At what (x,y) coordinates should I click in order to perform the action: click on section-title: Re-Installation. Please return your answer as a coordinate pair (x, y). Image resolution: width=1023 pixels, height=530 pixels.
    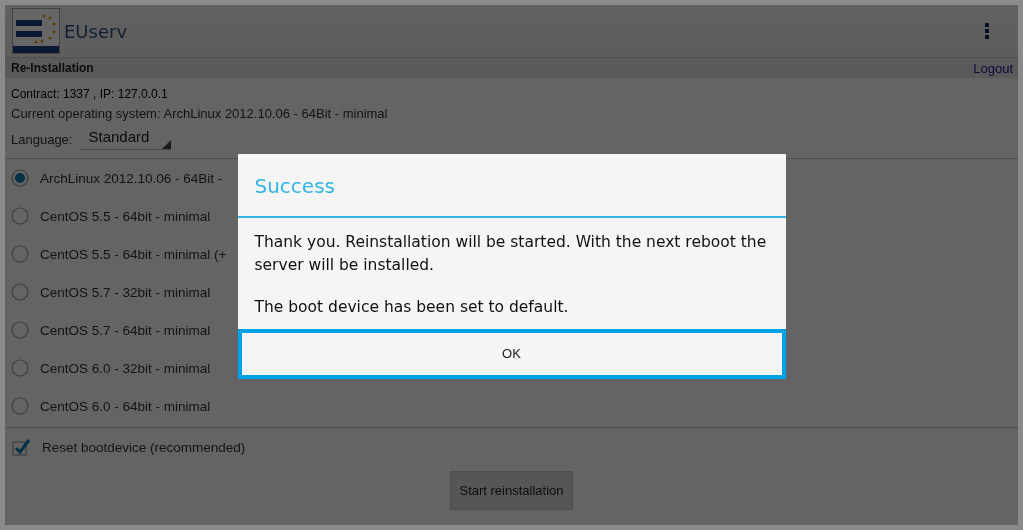
    Looking at the image, I should click on (52, 68).